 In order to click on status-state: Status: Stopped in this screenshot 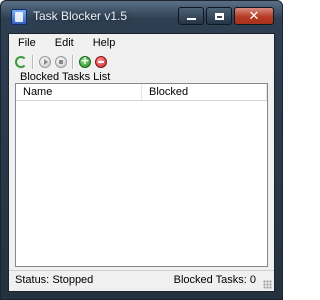, I will do `click(54, 280)`.